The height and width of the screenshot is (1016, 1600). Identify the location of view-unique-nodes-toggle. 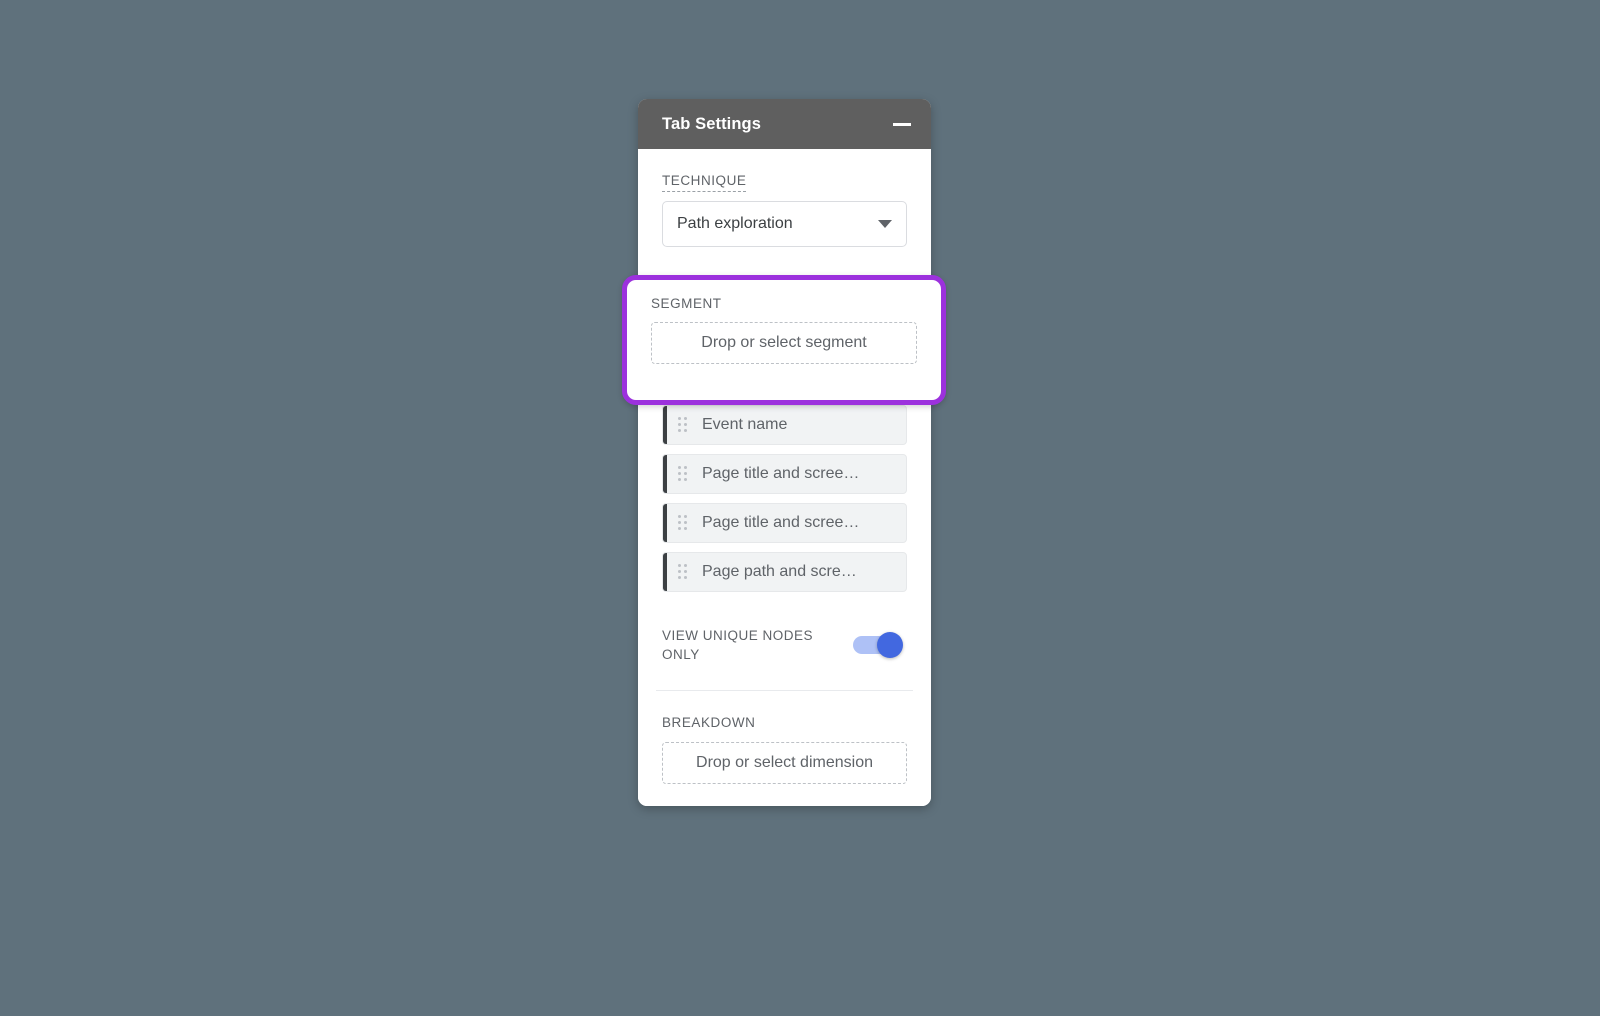
(880, 645).